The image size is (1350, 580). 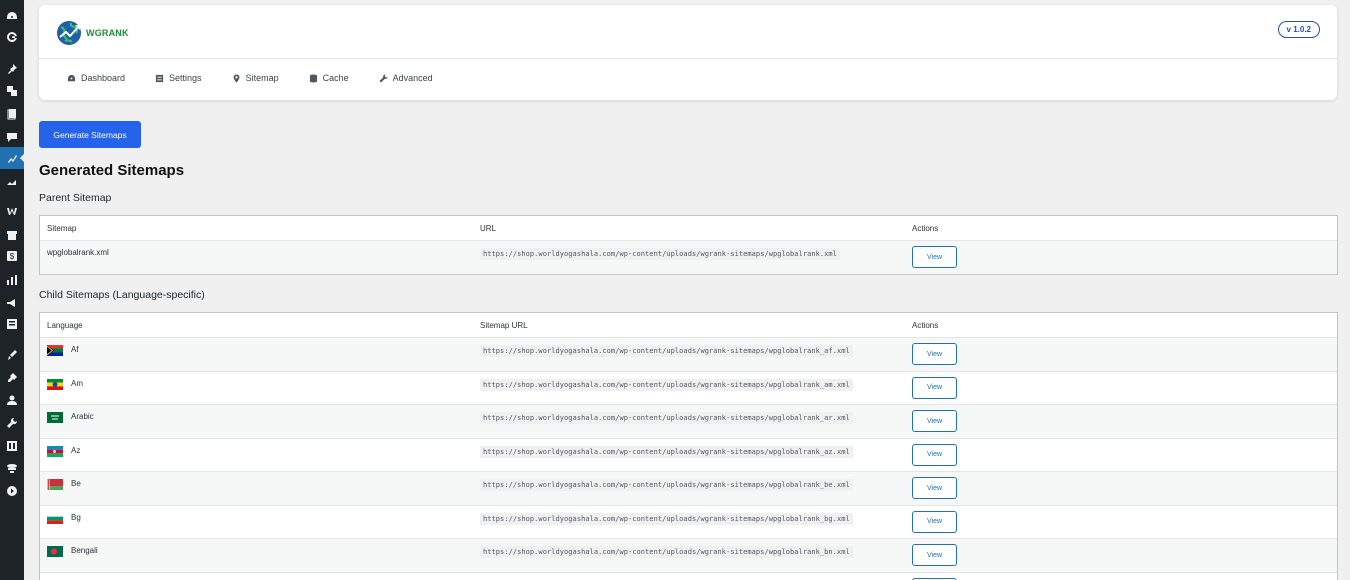 I want to click on language-name: Am, so click(x=77, y=383).